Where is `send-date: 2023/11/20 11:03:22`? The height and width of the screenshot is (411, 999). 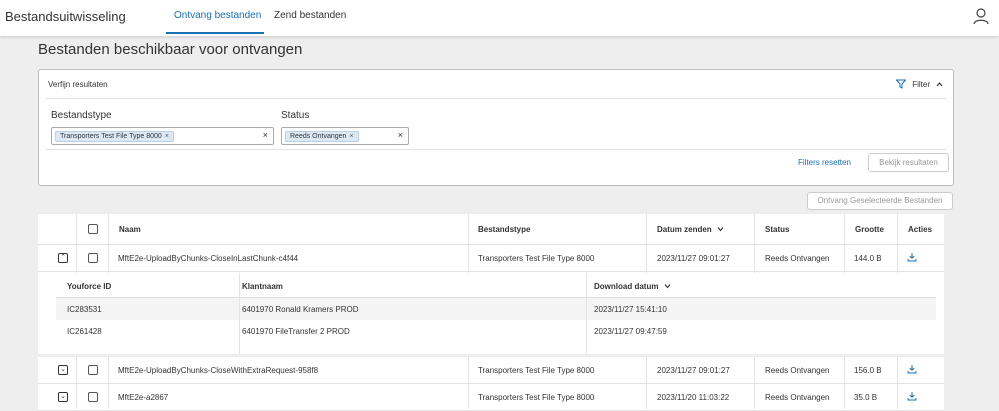
send-date: 2023/11/20 11:03:22 is located at coordinates (693, 397).